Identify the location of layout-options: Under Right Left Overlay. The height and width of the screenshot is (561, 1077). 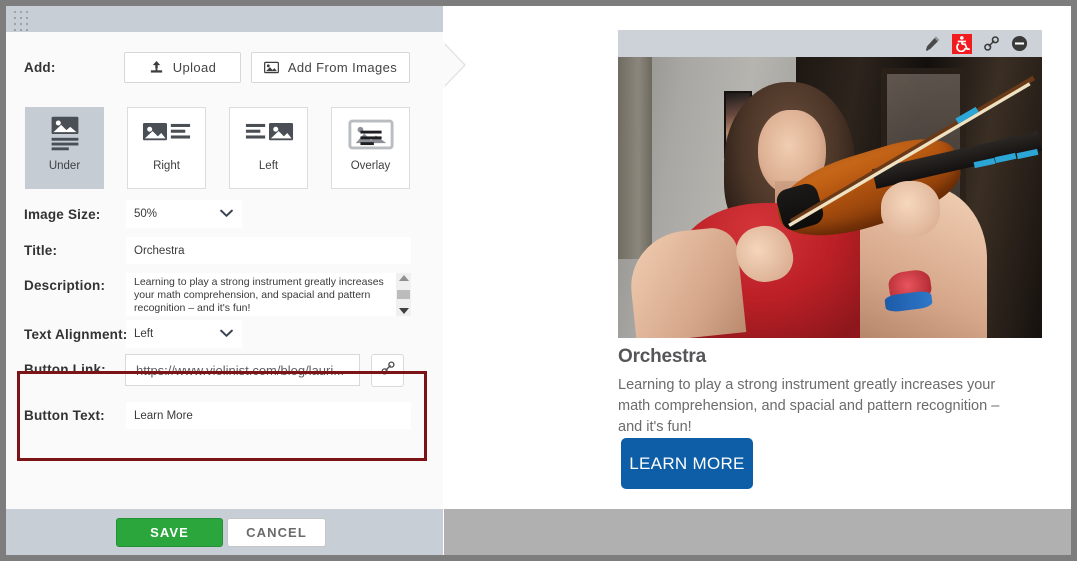
(230, 148).